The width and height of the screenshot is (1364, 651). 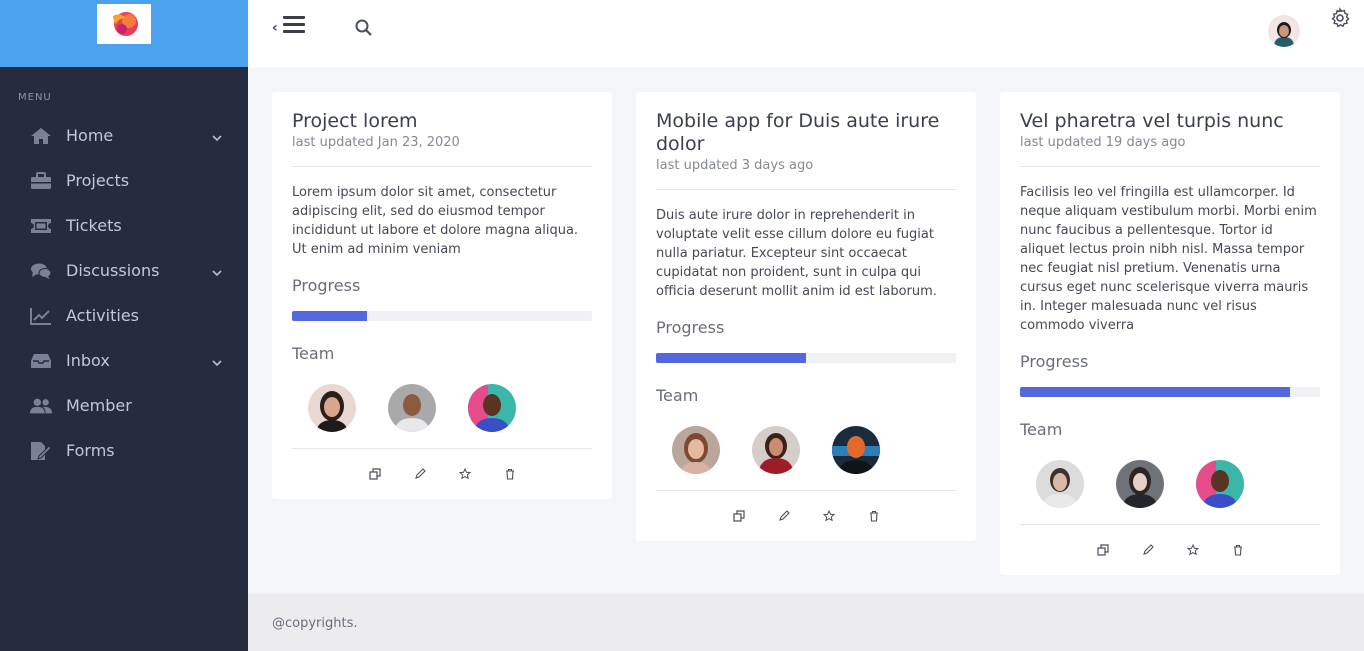 I want to click on sidebar-item-tickets: Tickets, so click(x=124, y=225).